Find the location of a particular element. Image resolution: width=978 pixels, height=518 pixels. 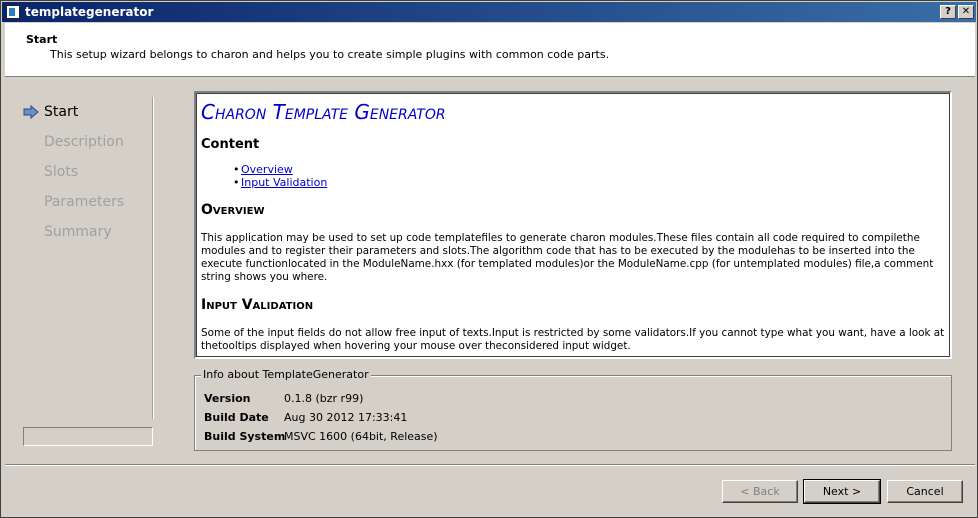

close-button: ✕ is located at coordinates (966, 12).